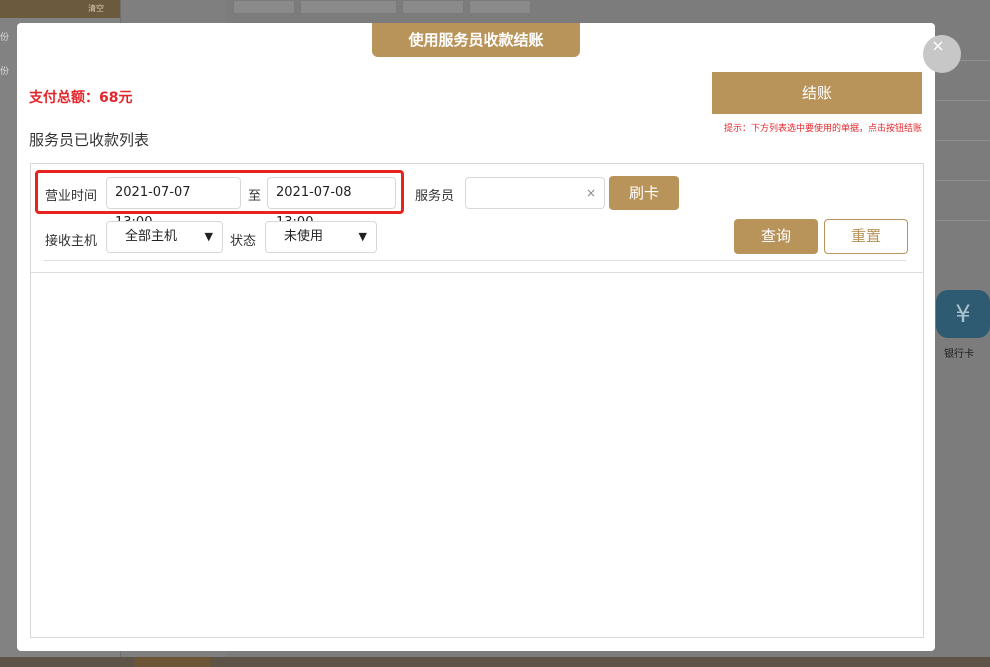  Describe the element at coordinates (644, 193) in the screenshot. I see `swipe-card-button: 刷卡` at that location.